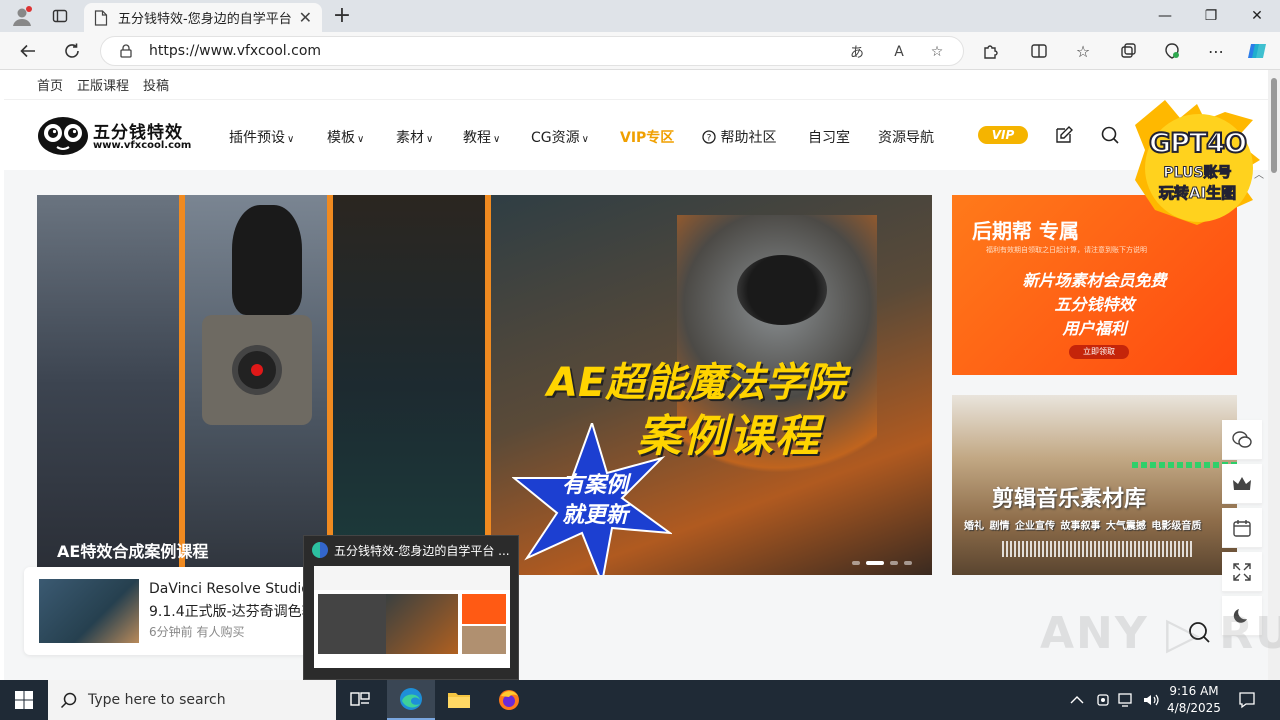 This screenshot has width=1280, height=720. Describe the element at coordinates (1197, 173) in the screenshot. I see `gpt-badge-line2: PLUS账号` at that location.